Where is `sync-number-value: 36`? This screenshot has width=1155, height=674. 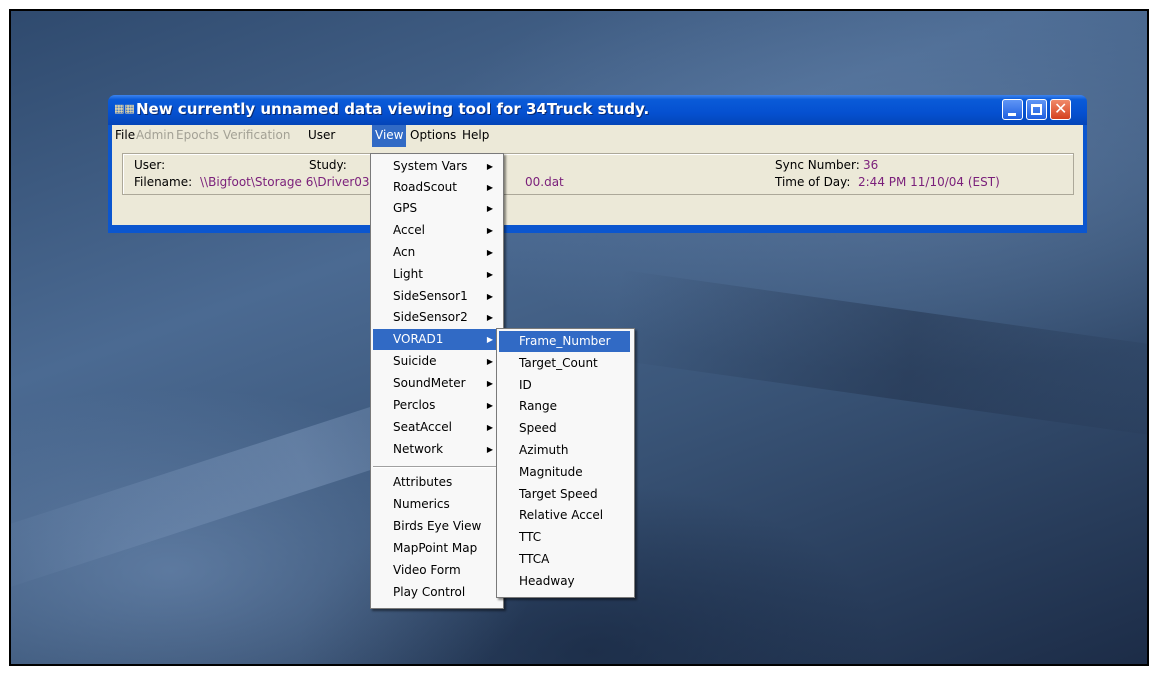 sync-number-value: 36 is located at coordinates (871, 165).